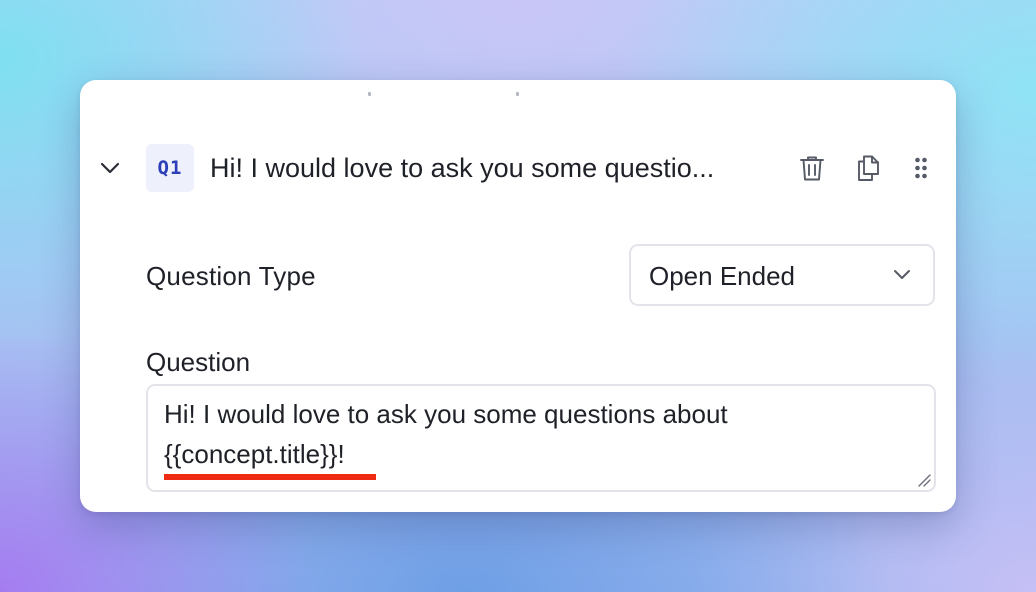 Image resolution: width=1036 pixels, height=592 pixels. I want to click on question-number-badge: Q1, so click(170, 168).